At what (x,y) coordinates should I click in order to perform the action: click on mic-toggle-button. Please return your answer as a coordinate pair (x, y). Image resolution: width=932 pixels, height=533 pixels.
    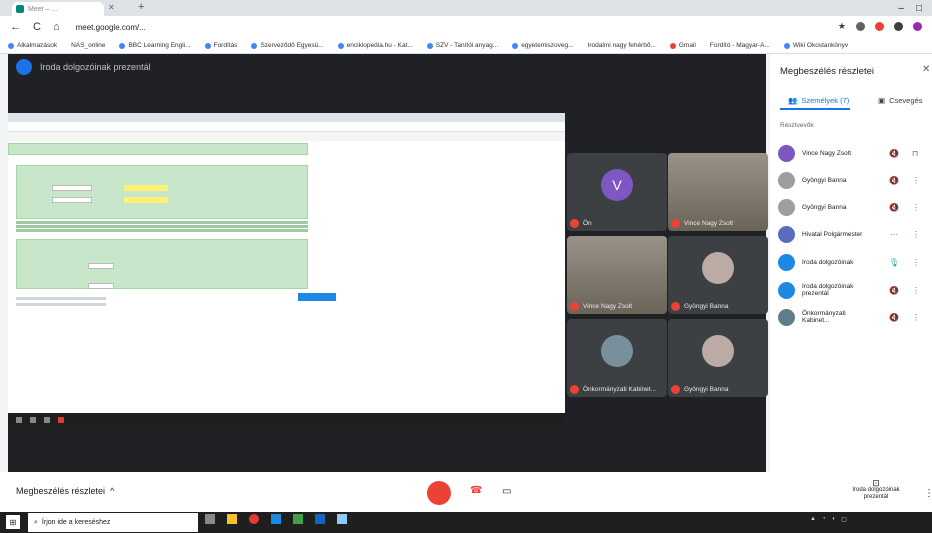
    Looking at the image, I should click on (439, 493).